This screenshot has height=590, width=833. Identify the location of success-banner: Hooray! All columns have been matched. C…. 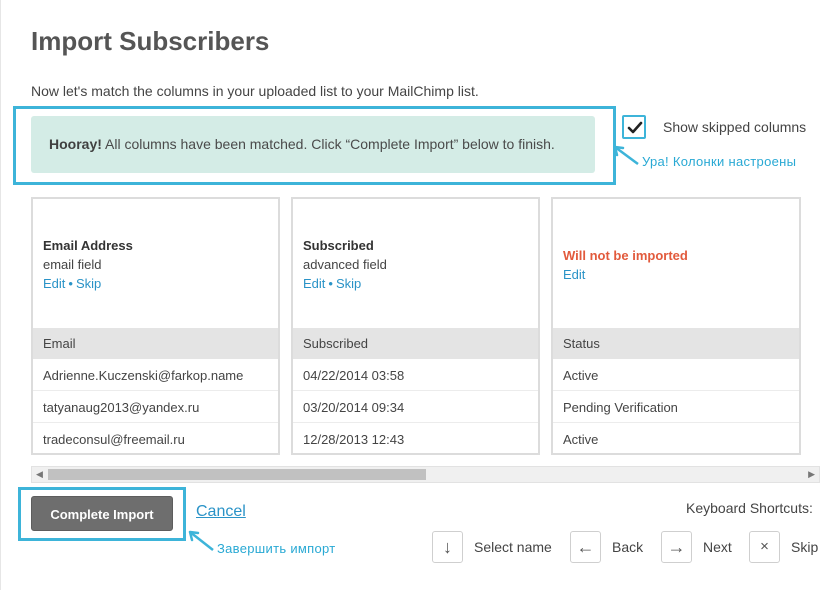
(313, 144).